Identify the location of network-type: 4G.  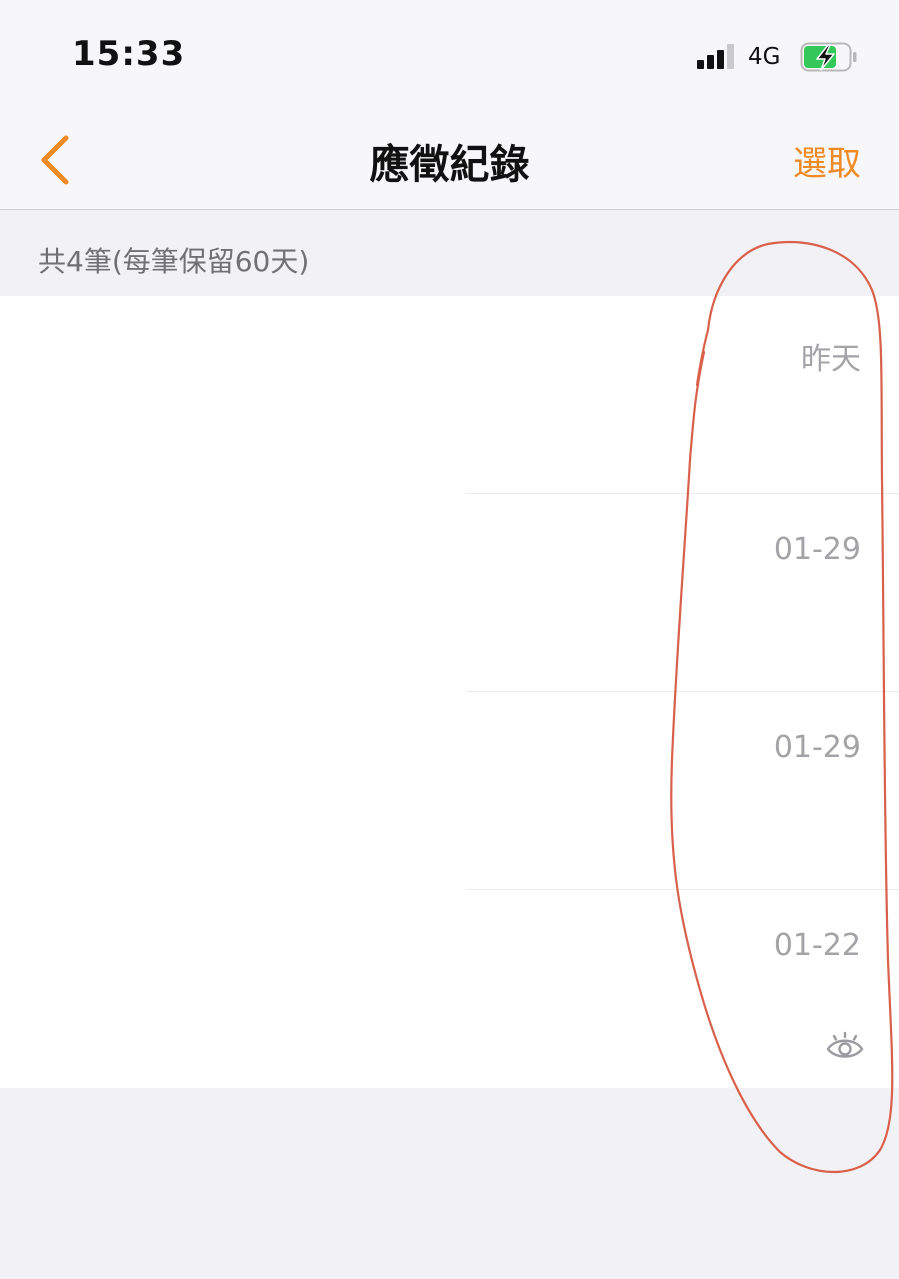
(764, 57).